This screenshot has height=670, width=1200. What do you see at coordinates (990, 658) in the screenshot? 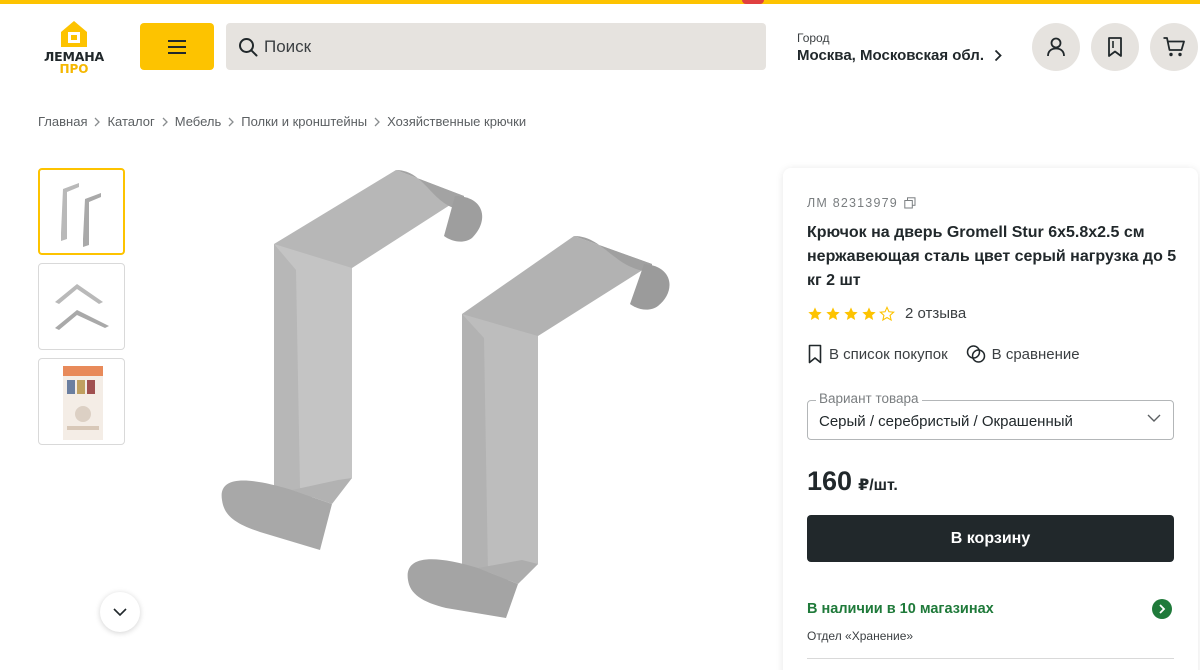
I see `divider` at bounding box center [990, 658].